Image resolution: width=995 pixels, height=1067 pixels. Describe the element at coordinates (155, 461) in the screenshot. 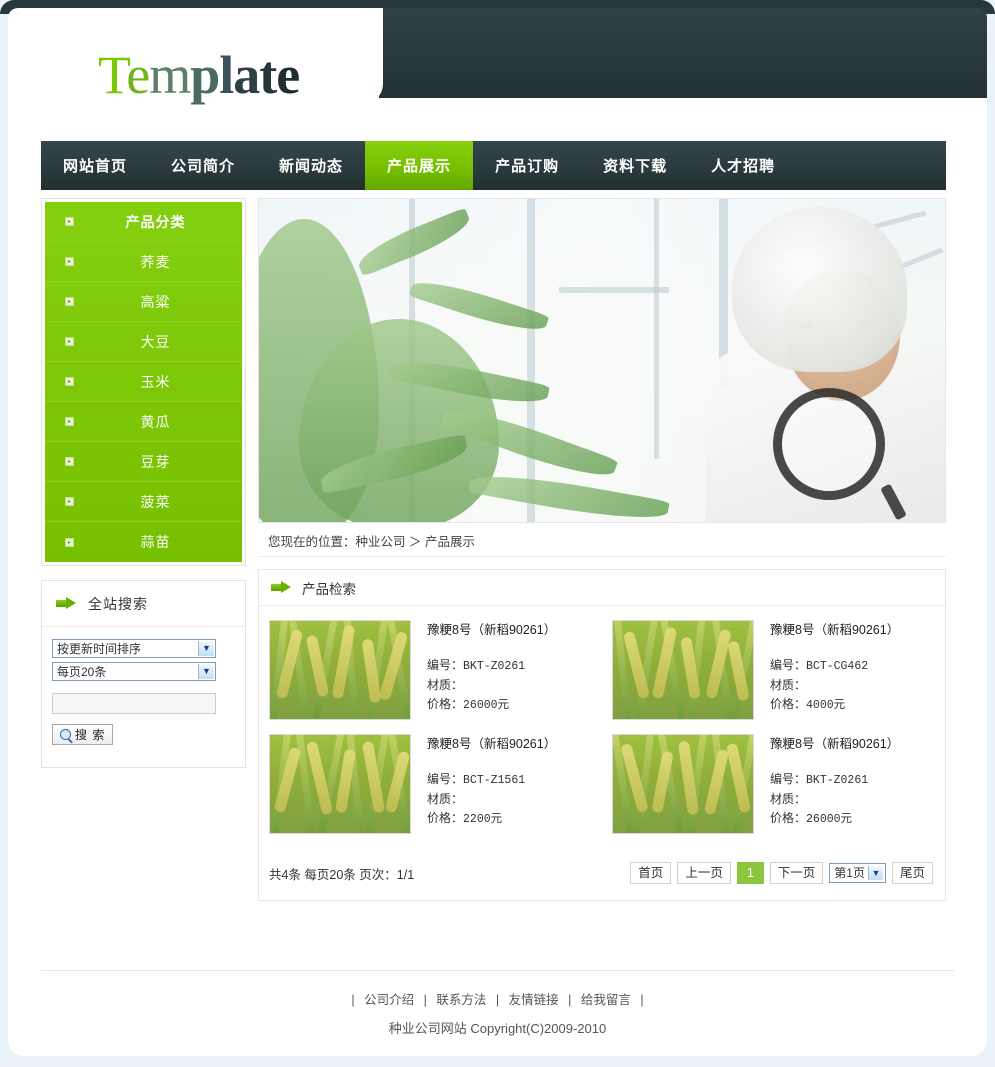

I see `category-label: 豆芽` at that location.